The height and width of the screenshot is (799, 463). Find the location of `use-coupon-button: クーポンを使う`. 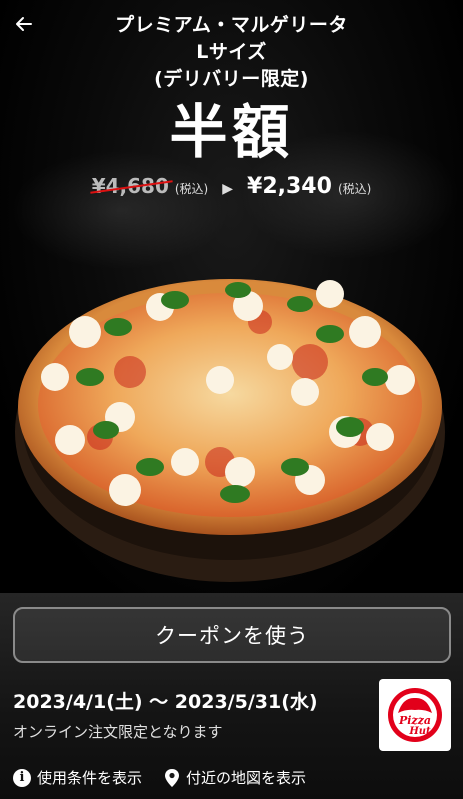

use-coupon-button: クーポンを使う is located at coordinates (232, 635).